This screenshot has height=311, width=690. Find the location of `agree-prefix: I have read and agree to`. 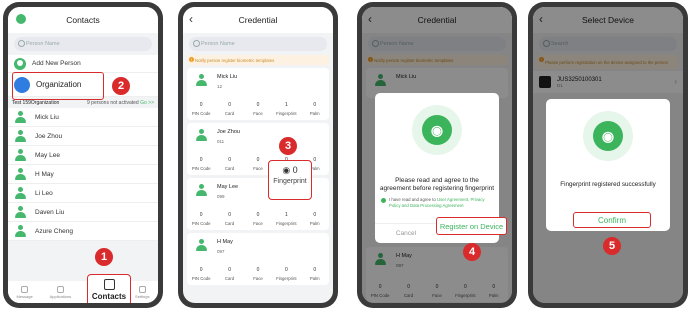

agree-prefix: I have read and agree to is located at coordinates (413, 199).